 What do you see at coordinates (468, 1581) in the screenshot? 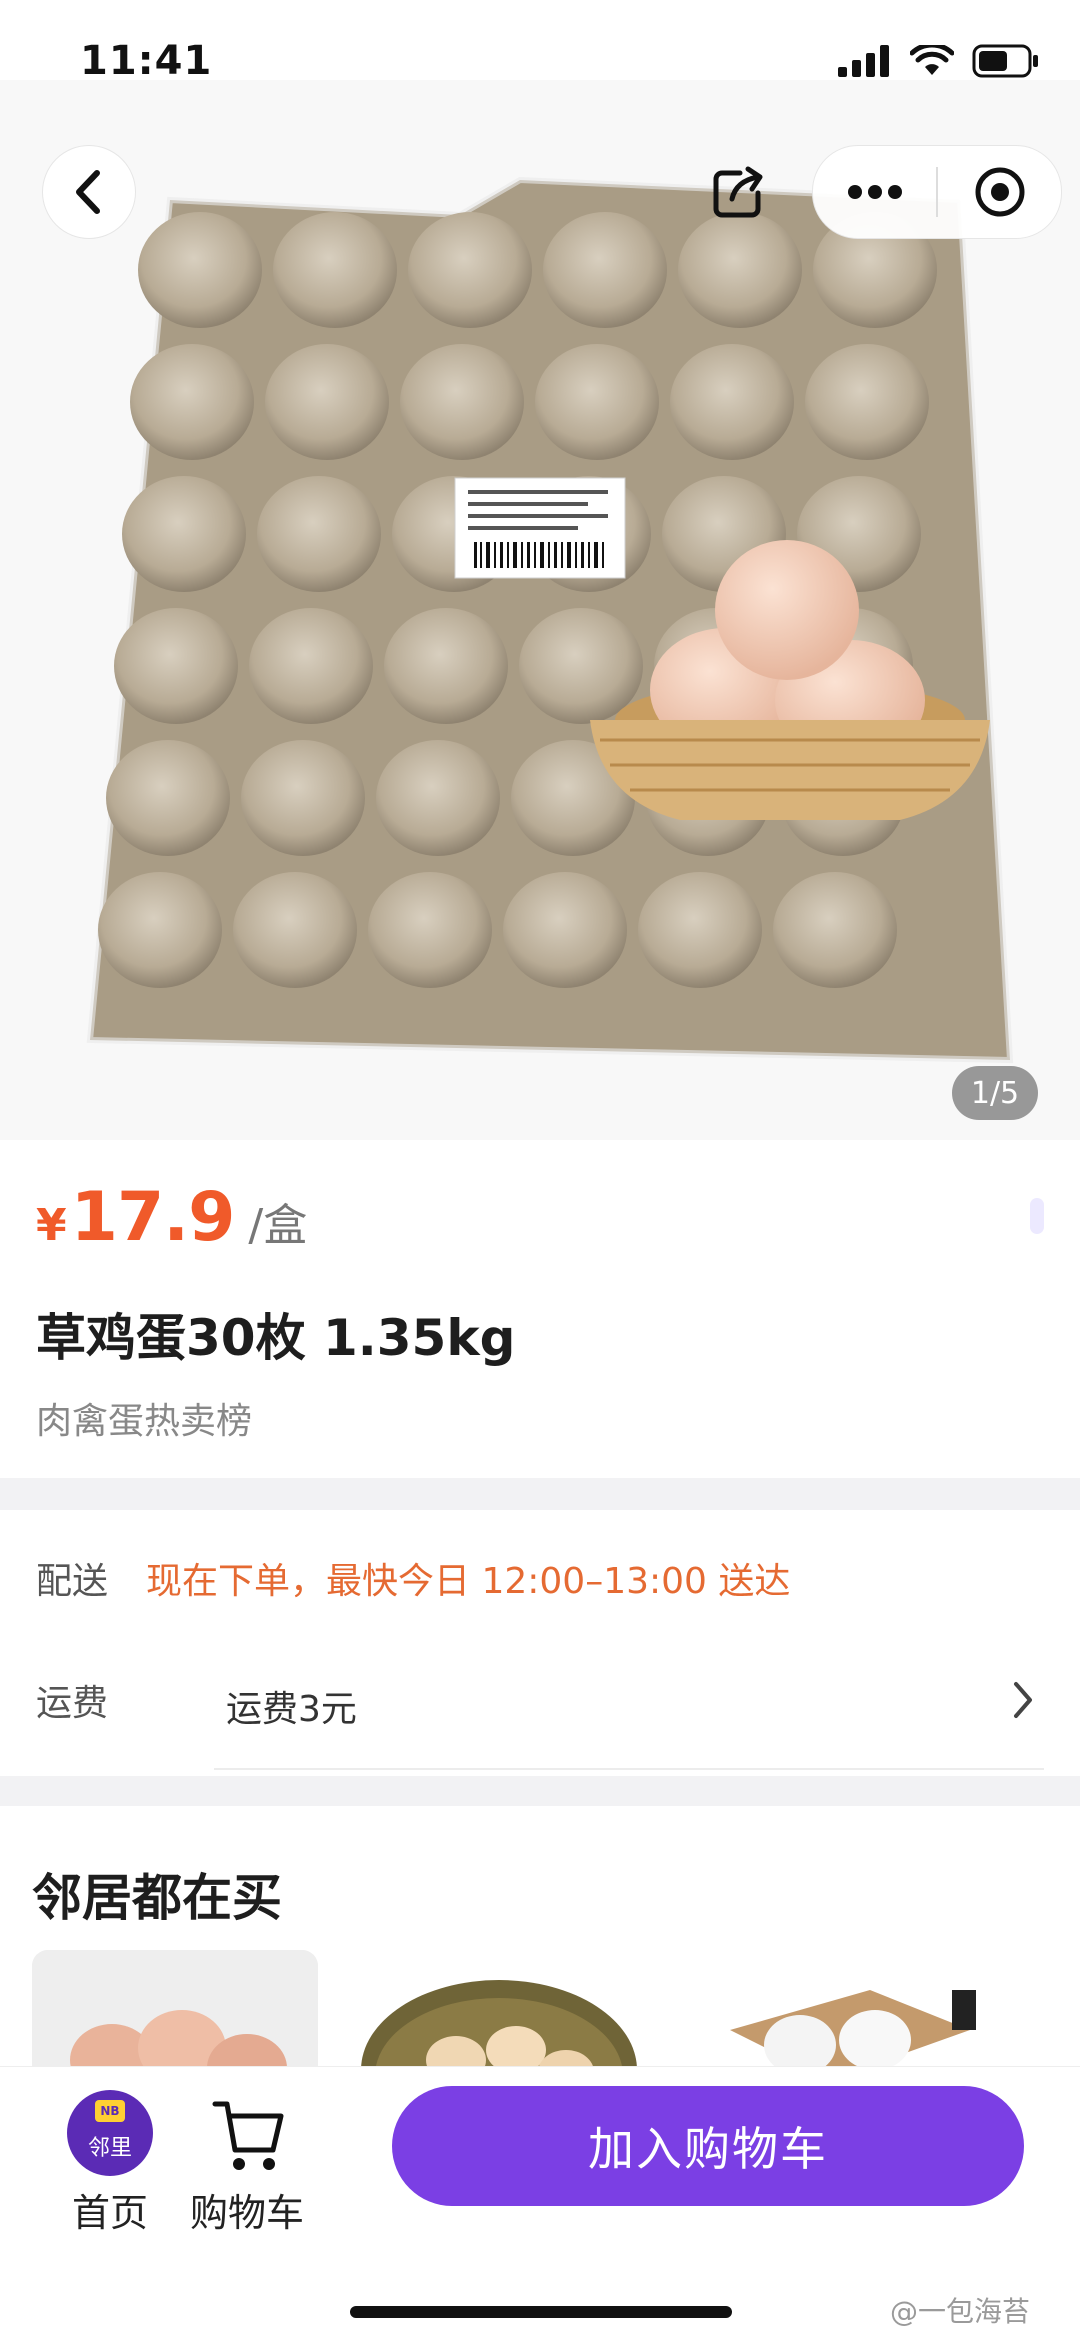
I see `delivery-time: 现在下单，最快今日 12:00–13:00 送达` at bounding box center [468, 1581].